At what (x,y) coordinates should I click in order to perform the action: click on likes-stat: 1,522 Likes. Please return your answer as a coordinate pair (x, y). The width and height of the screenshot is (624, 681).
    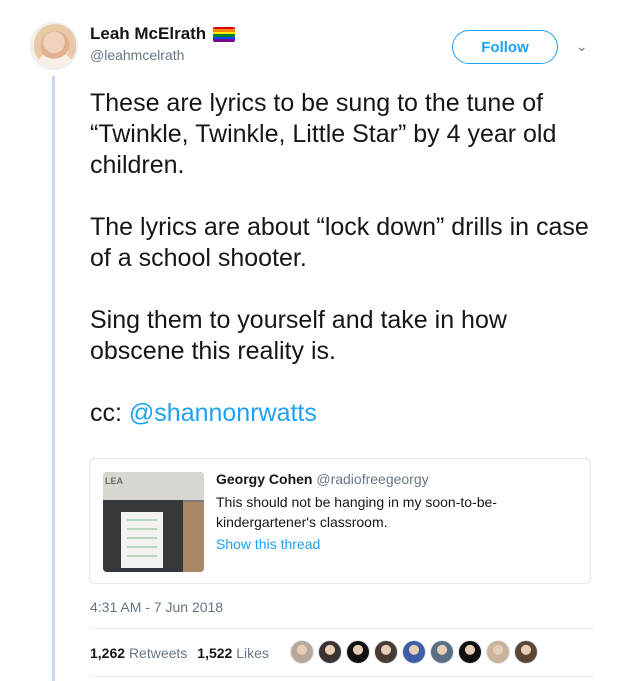
    Looking at the image, I should click on (233, 653).